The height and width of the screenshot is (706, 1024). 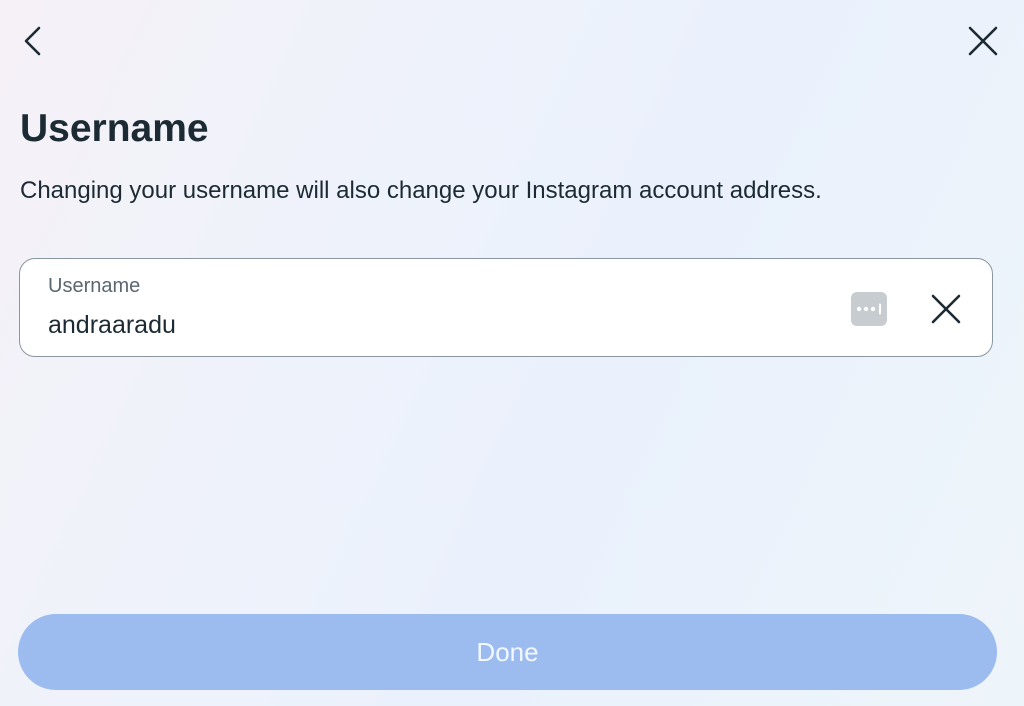 I want to click on page-title: Username, so click(x=114, y=128).